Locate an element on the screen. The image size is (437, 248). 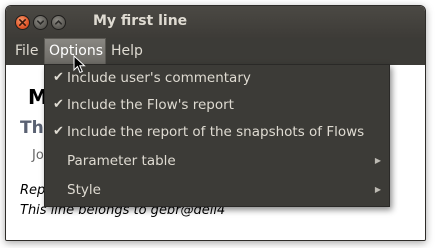
menu-item-style: Style ▶ is located at coordinates (217, 190).